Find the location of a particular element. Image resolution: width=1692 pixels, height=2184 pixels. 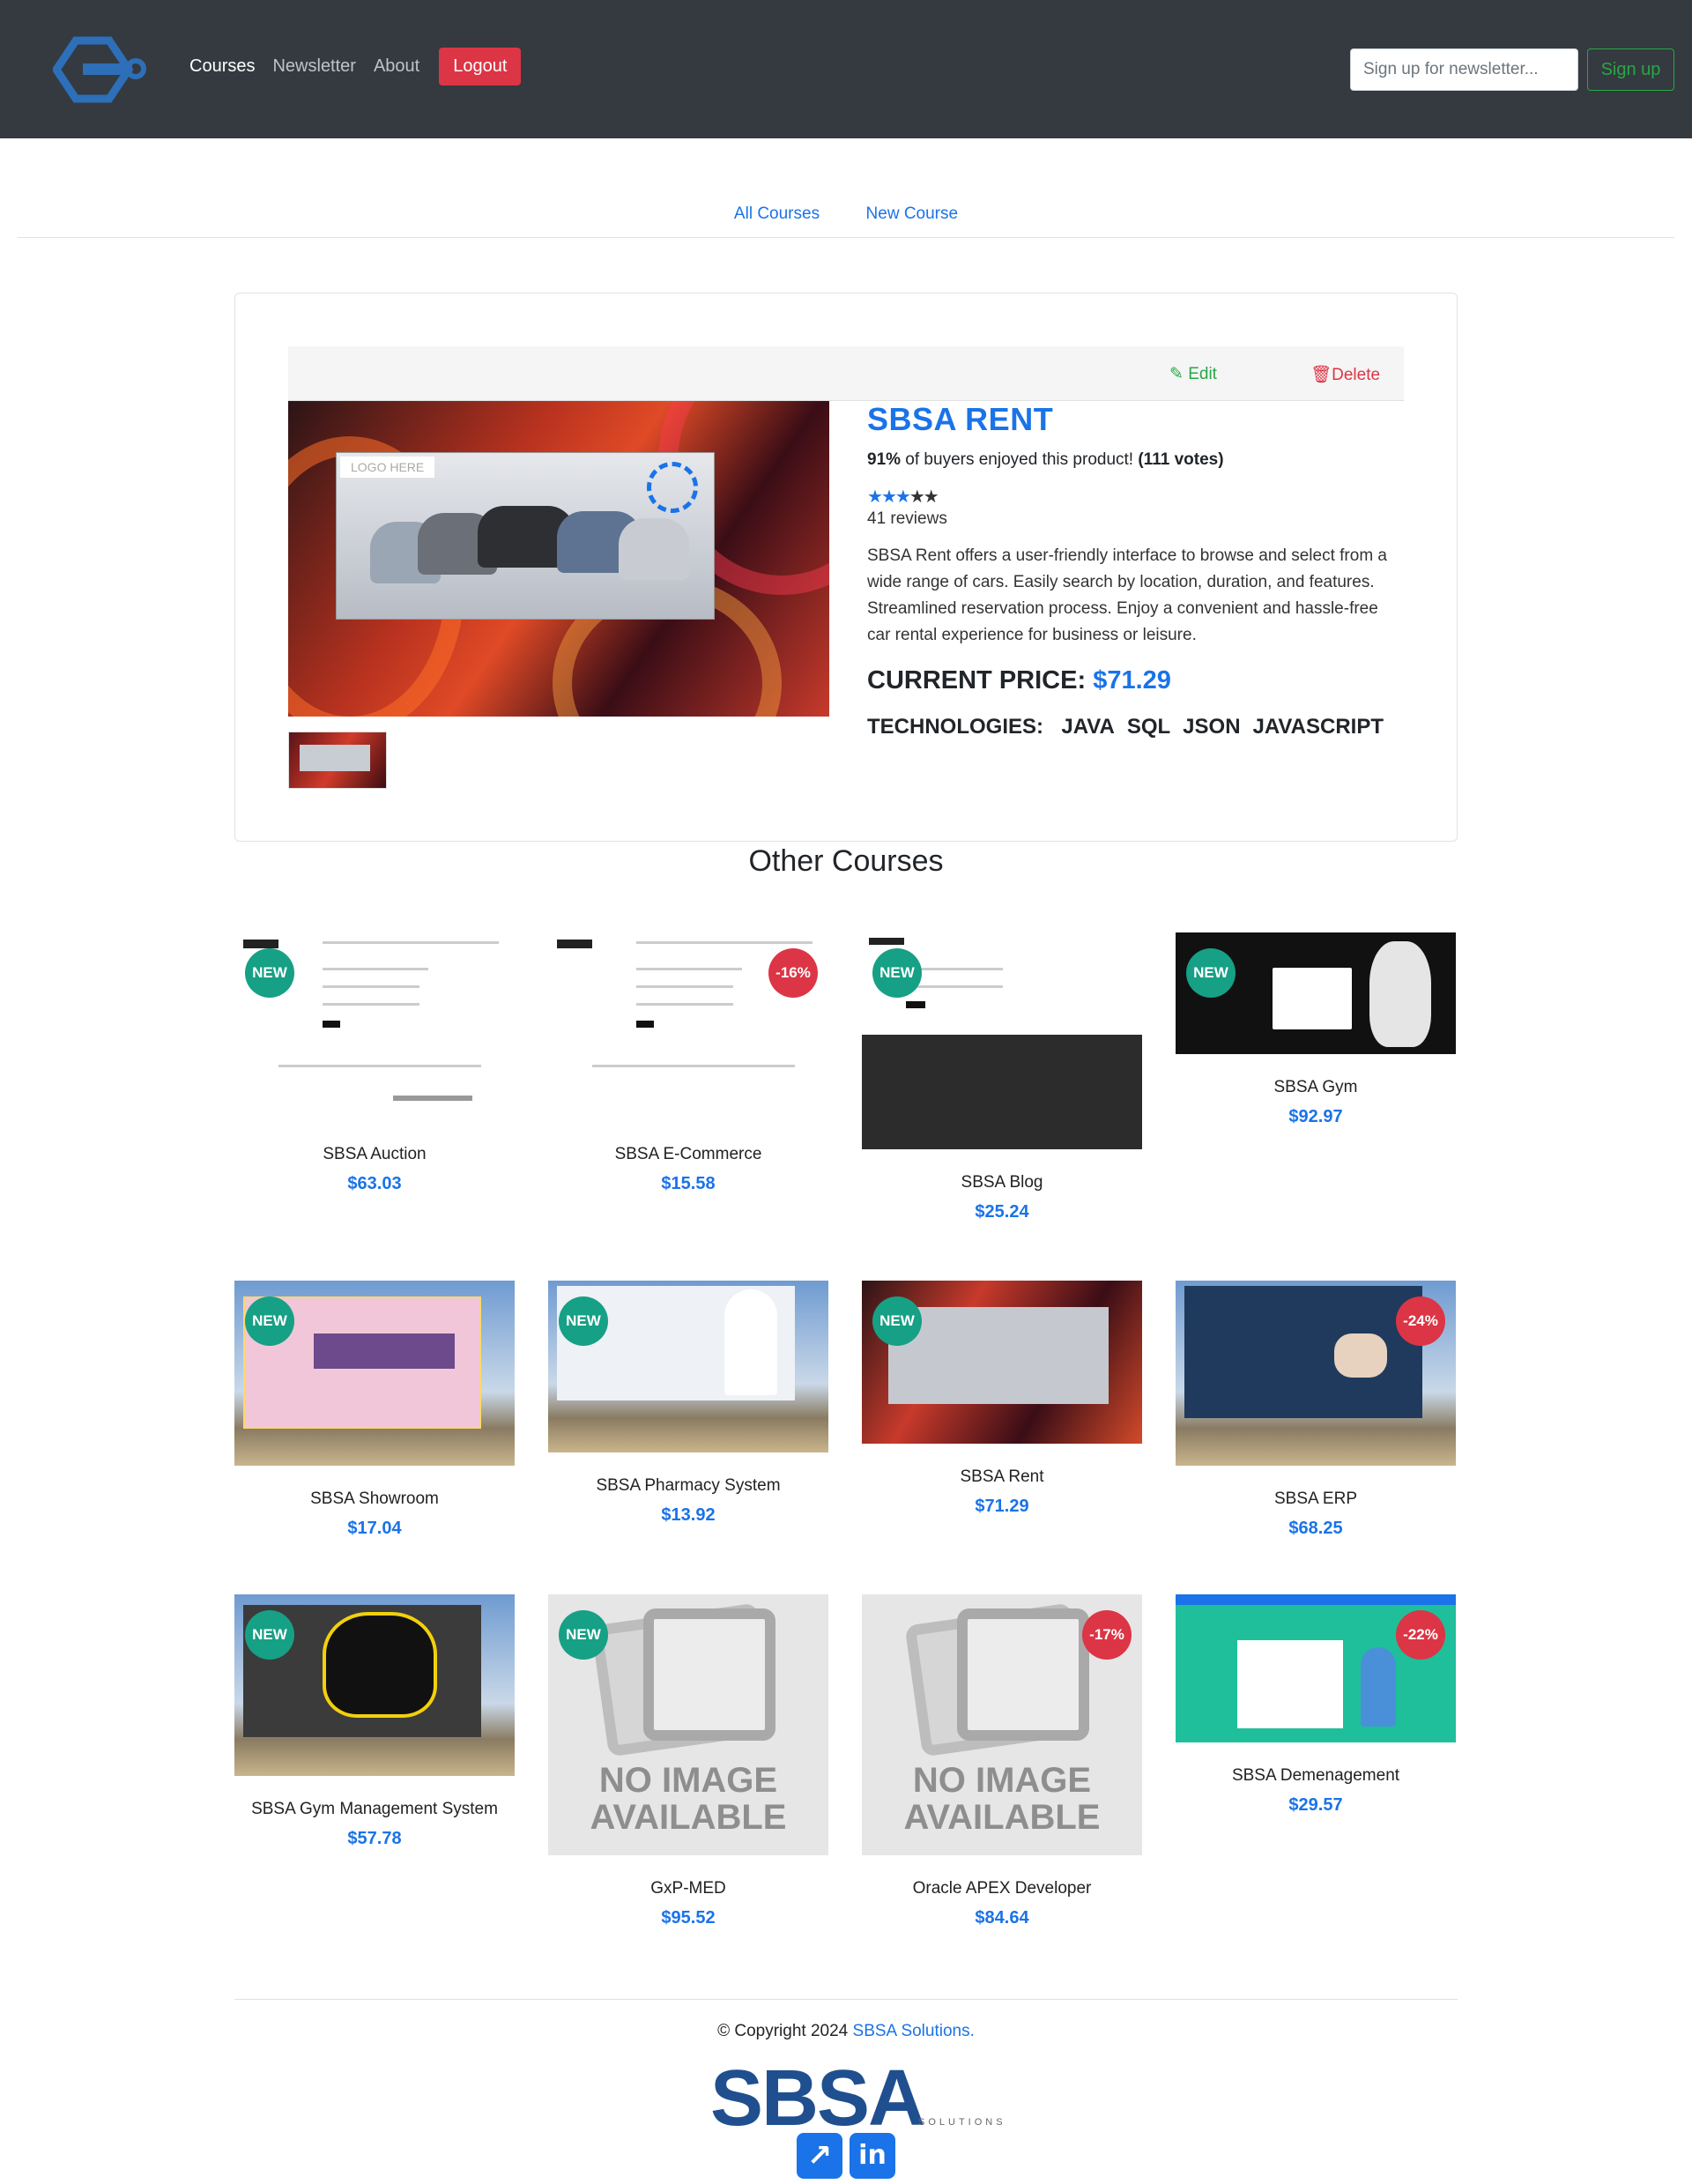

course-price: $13.92 is located at coordinates (688, 1515).